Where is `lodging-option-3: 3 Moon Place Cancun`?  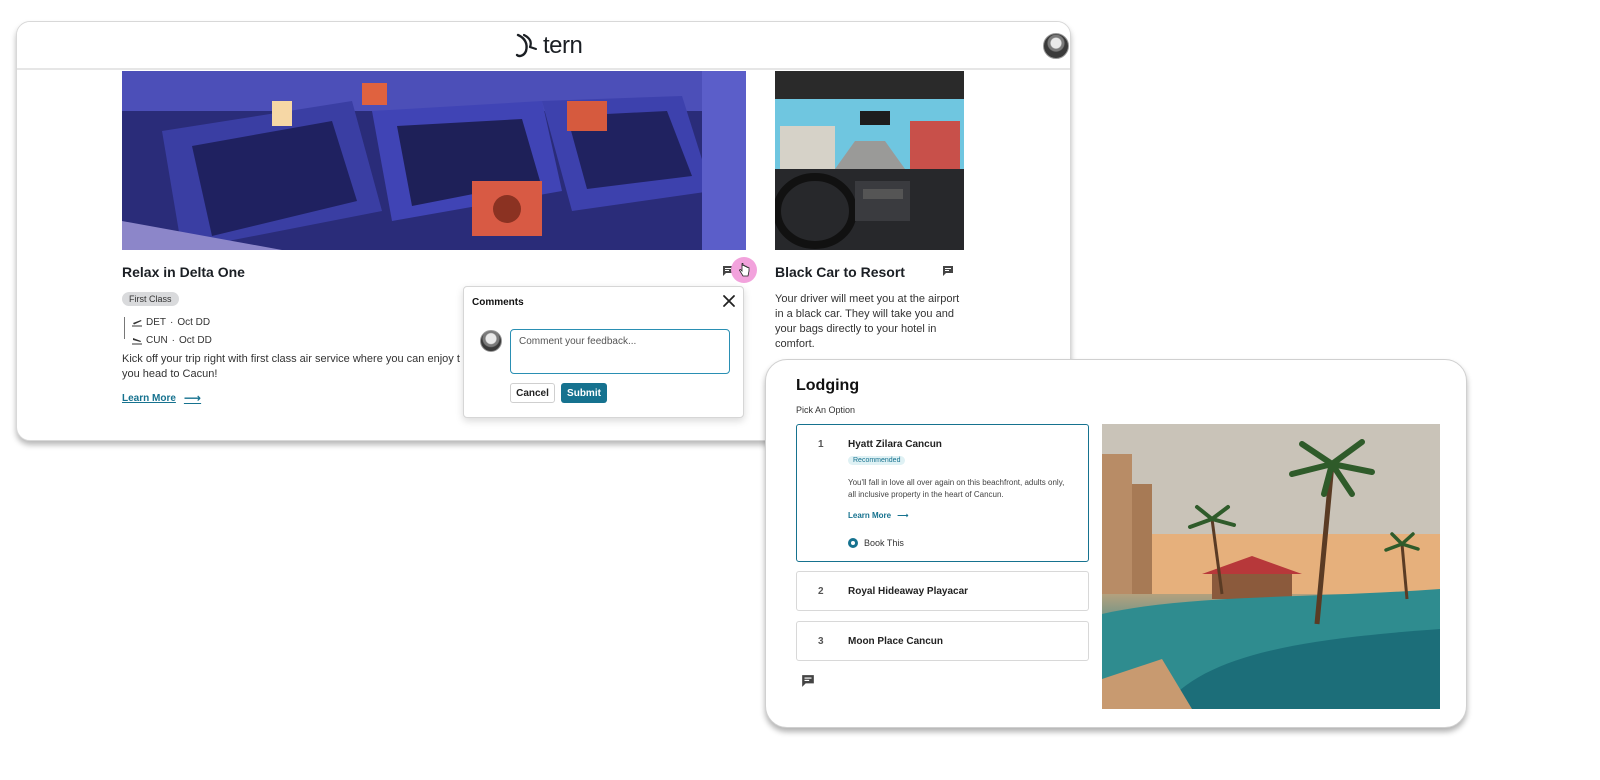
lodging-option-3: 3 Moon Place Cancun is located at coordinates (942, 641).